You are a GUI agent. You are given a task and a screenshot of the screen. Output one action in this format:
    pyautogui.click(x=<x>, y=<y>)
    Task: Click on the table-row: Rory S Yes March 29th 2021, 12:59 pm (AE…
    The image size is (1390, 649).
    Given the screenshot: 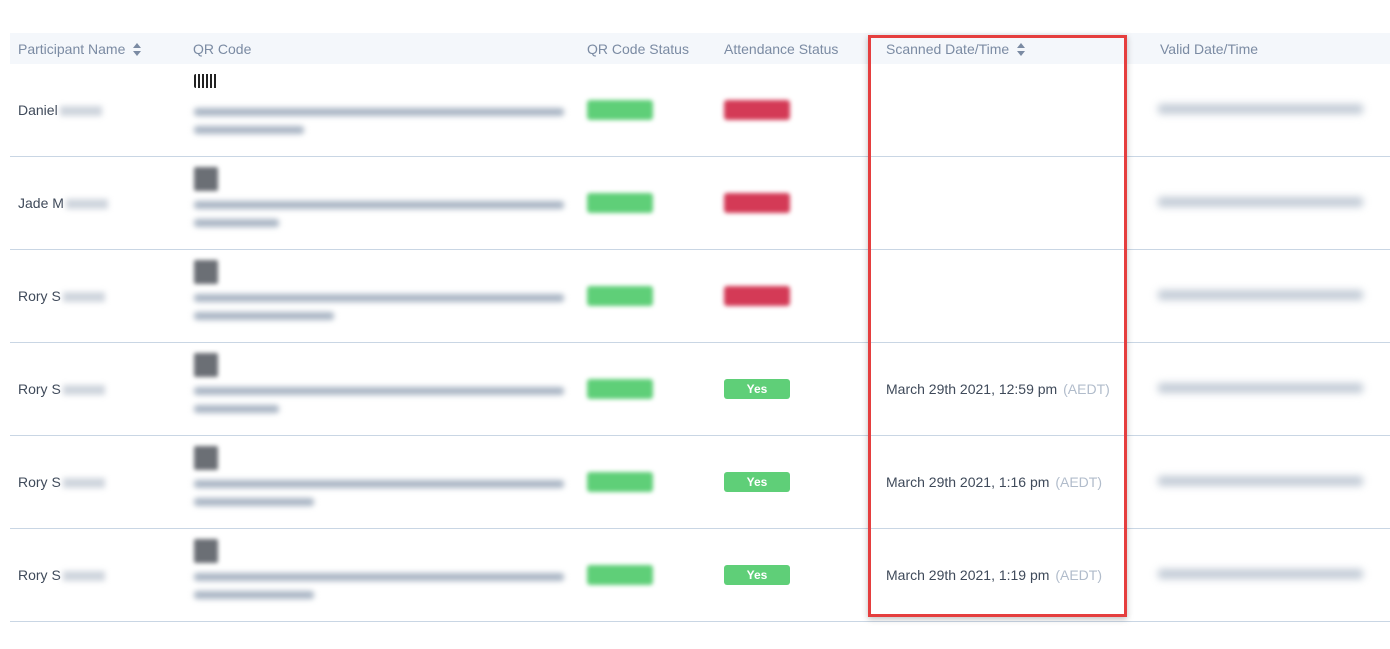 What is the action you would take?
    pyautogui.click(x=700, y=389)
    